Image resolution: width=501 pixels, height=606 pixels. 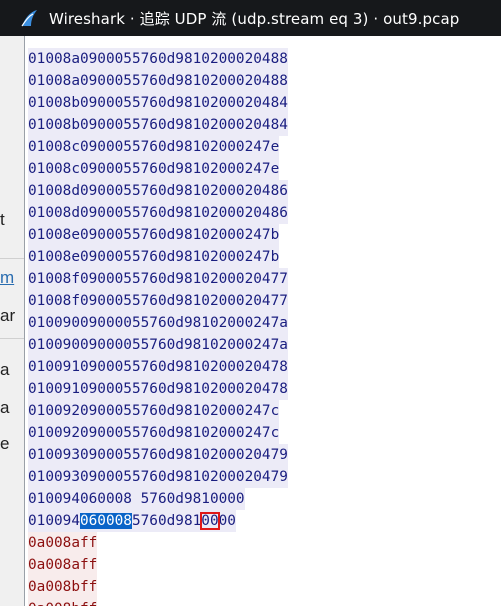 What do you see at coordinates (54, 521) in the screenshot?
I see `stream-text-segment: 010094` at bounding box center [54, 521].